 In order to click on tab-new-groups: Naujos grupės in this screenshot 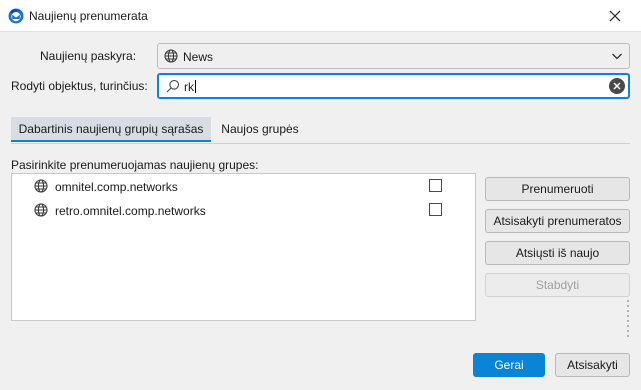, I will do `click(260, 129)`.